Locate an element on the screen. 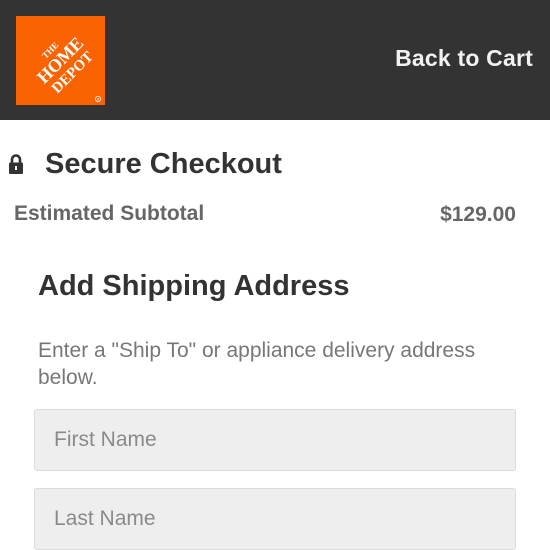 Image resolution: width=550 pixels, height=550 pixels. secure-checkout-heading: Secure Checkout is located at coordinates (145, 164).